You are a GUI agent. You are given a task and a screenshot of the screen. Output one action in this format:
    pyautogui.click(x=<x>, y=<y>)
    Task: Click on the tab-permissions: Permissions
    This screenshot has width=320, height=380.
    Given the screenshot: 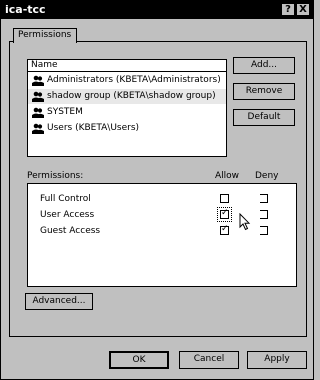 What is the action you would take?
    pyautogui.click(x=45, y=35)
    